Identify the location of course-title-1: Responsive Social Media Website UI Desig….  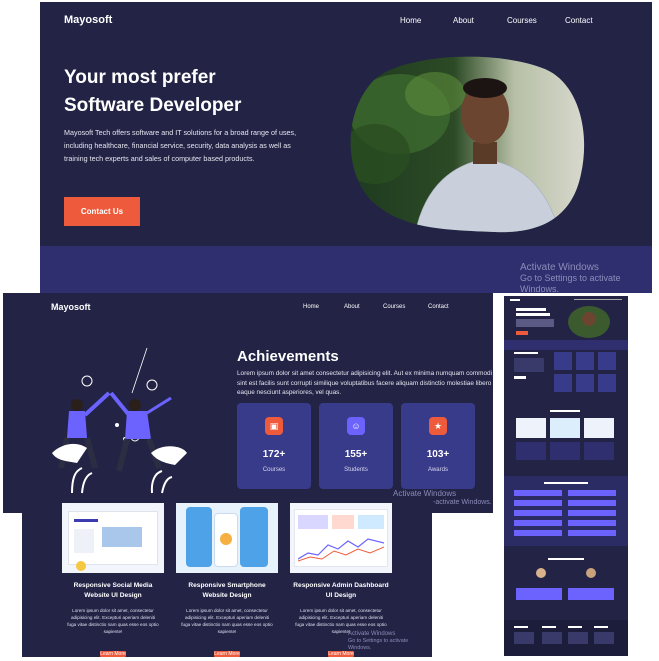
(113, 590).